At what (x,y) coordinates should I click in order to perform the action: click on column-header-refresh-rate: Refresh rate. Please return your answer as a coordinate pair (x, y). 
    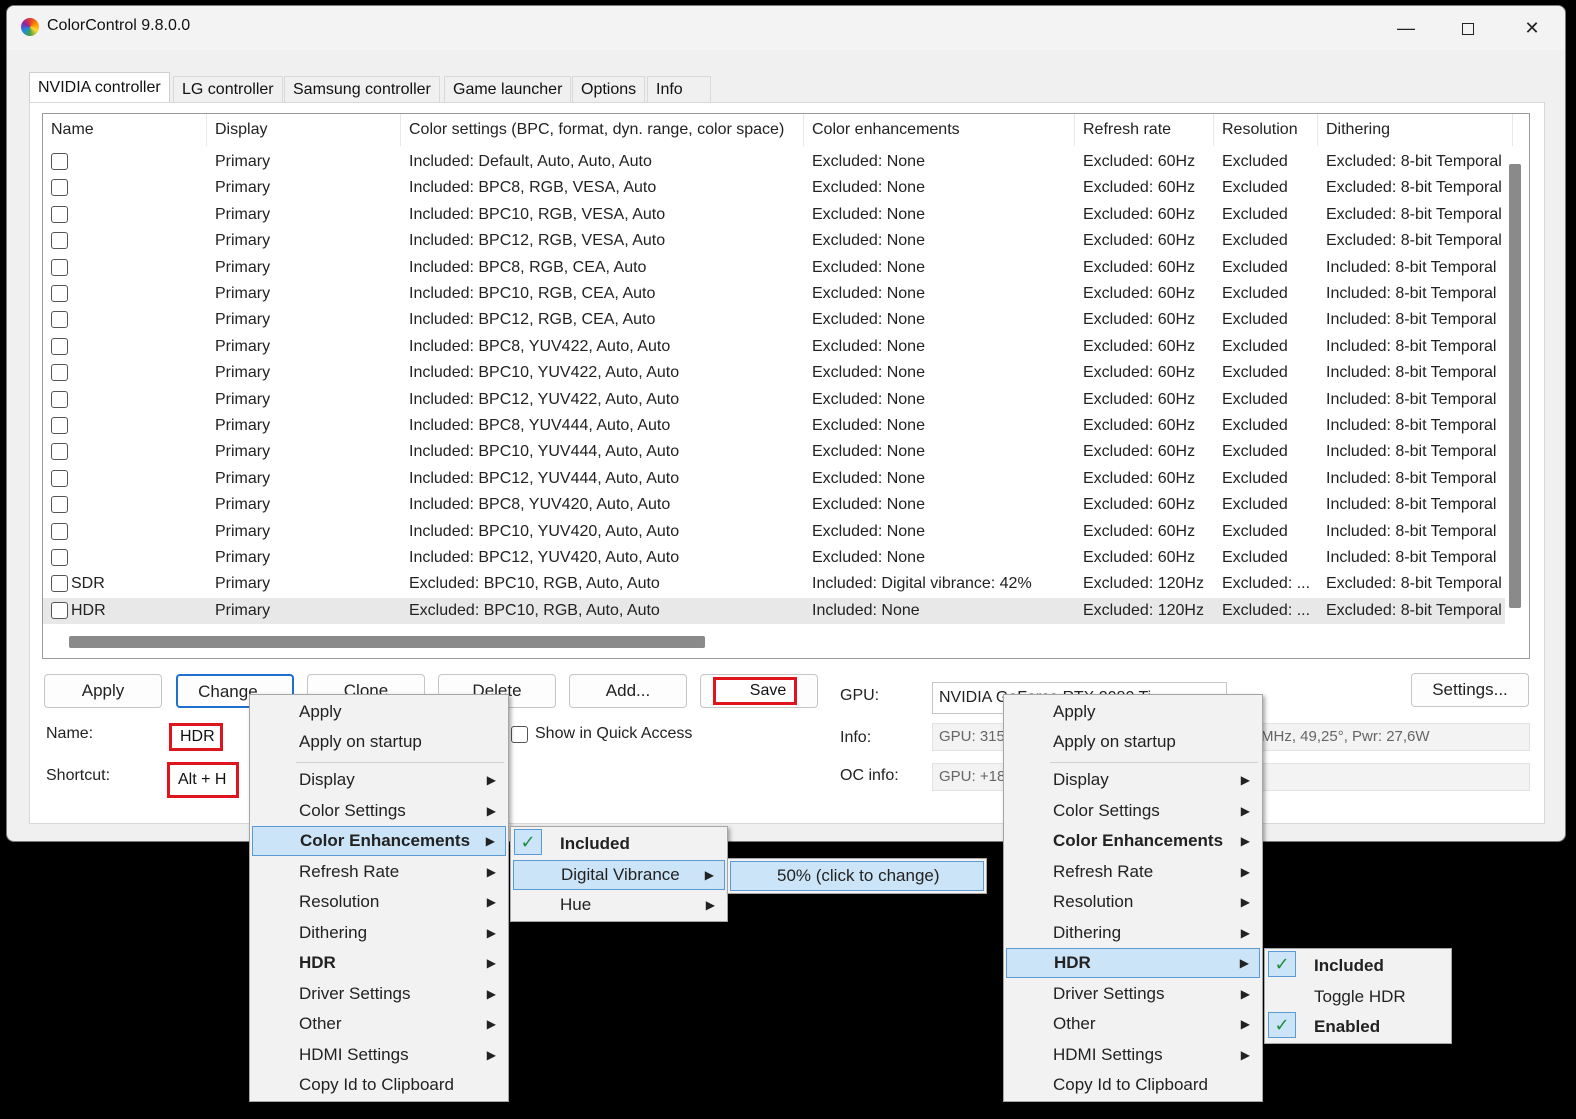
    Looking at the image, I should click on (1144, 130).